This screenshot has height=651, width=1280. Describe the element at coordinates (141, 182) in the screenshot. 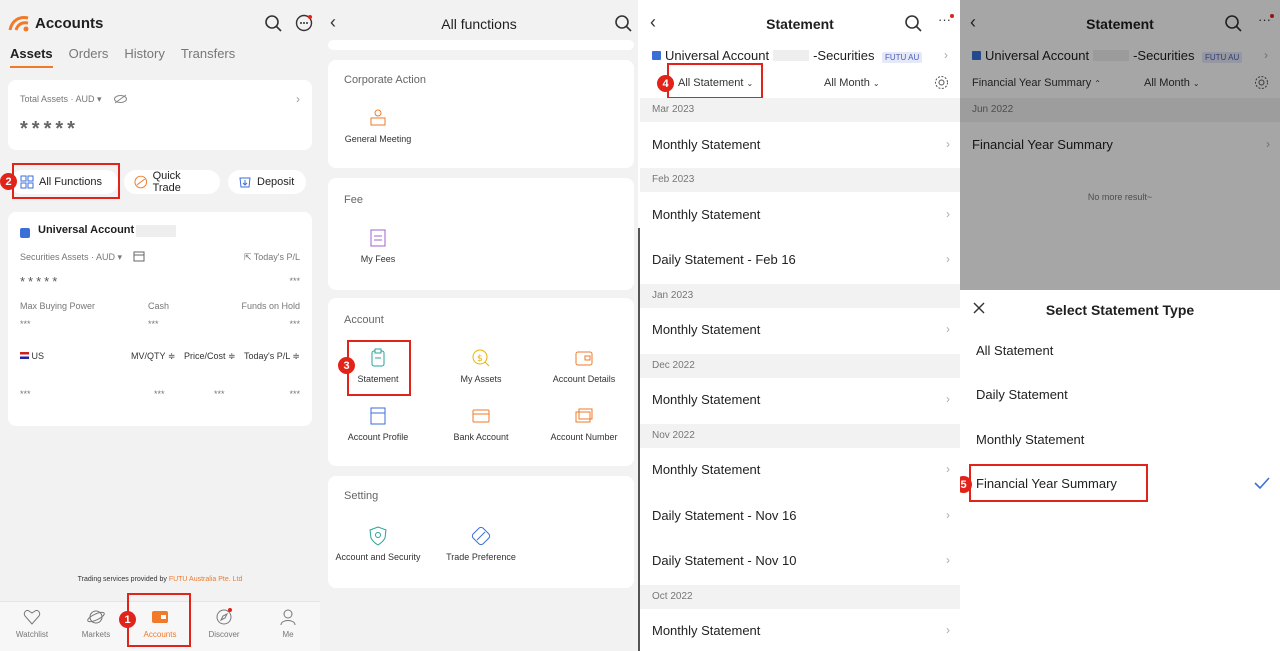

I see `quick-trade-icon` at that location.